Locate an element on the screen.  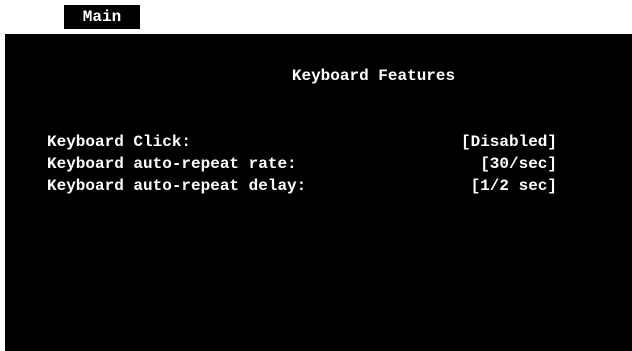
setting-keyboard-click: Keyboard Click: [Disabled] is located at coordinates (307, 142).